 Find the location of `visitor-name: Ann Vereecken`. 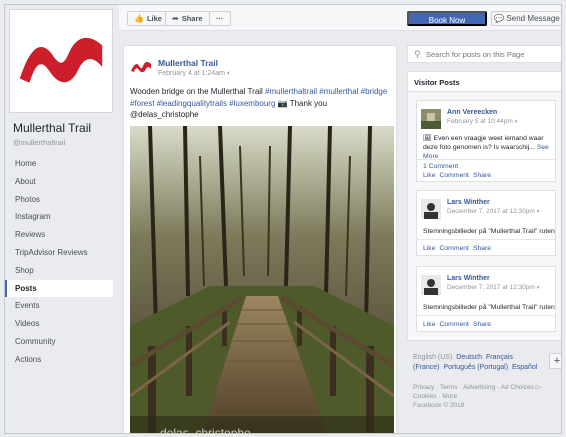

visitor-name: Ann Vereecken is located at coordinates (472, 112).